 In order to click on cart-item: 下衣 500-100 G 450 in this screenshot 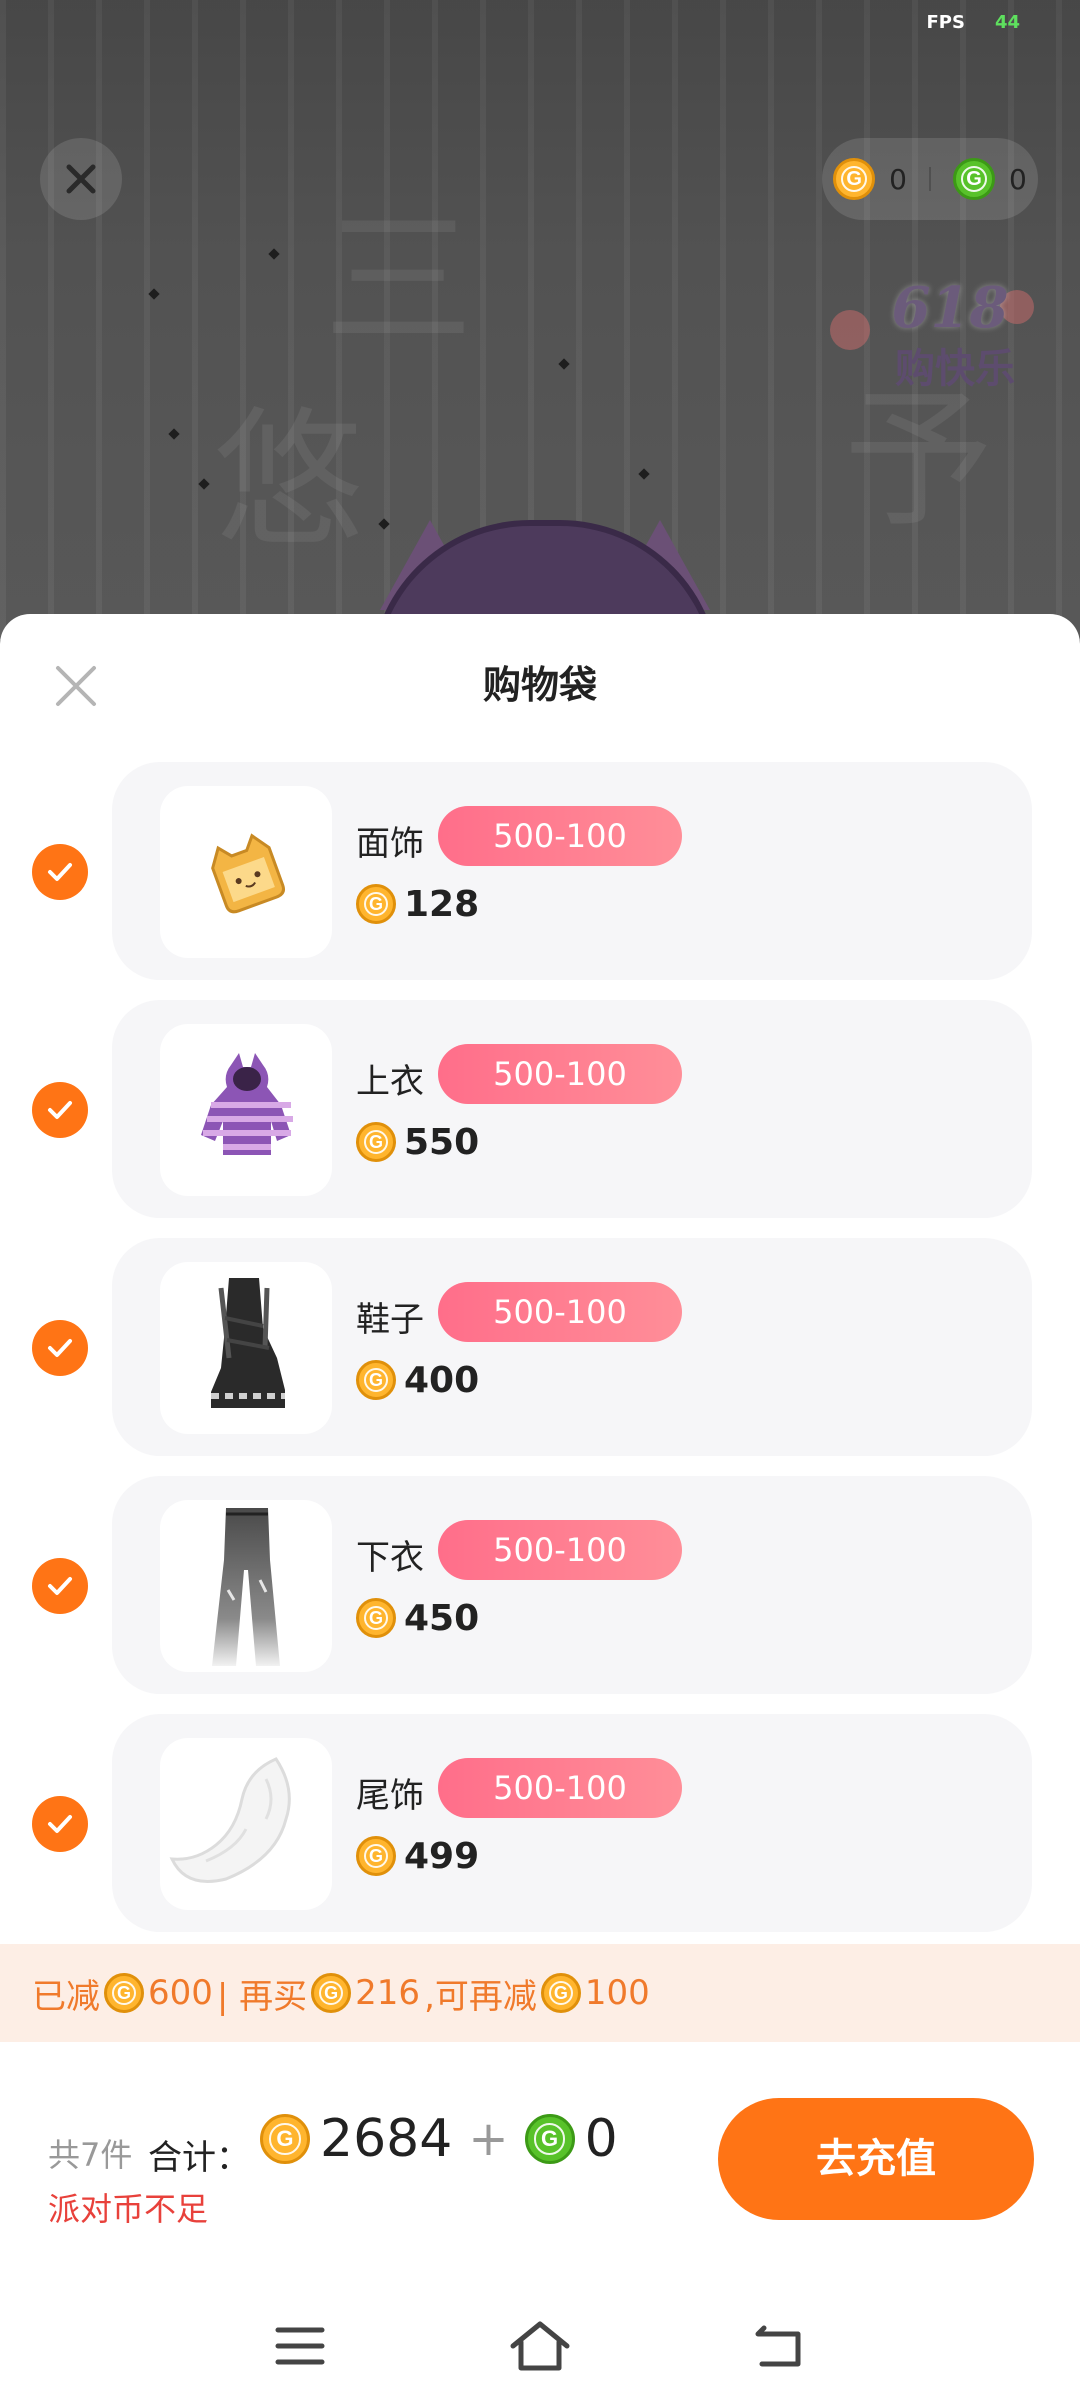, I will do `click(540, 1585)`.